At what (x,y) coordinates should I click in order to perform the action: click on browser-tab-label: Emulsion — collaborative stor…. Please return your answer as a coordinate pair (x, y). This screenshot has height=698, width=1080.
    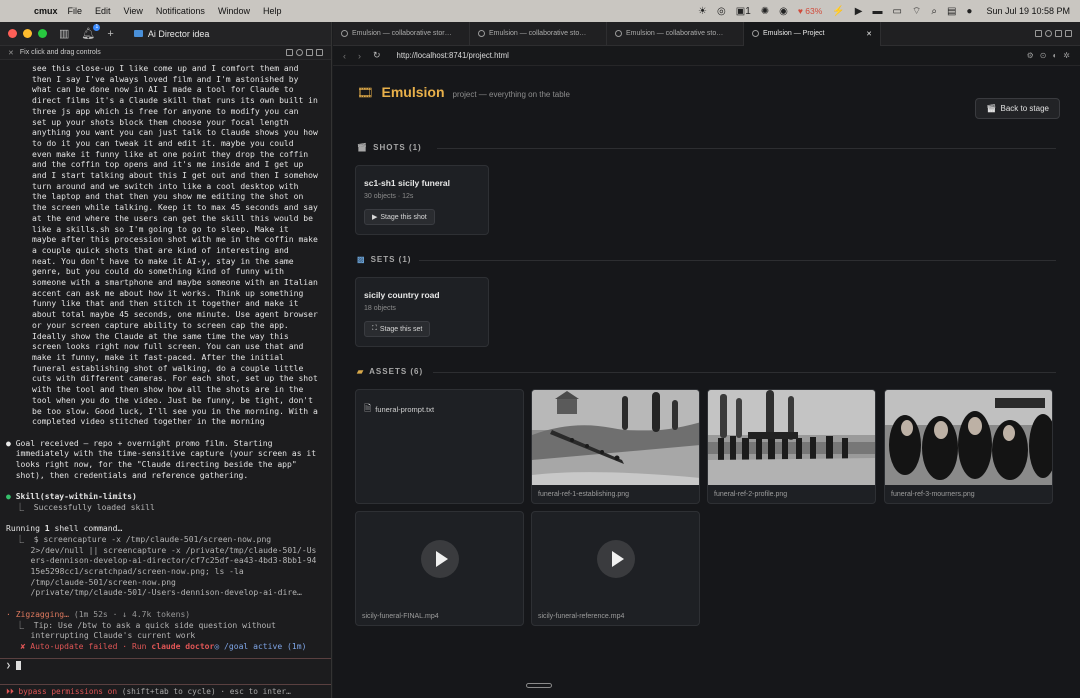
    Looking at the image, I should click on (402, 33).